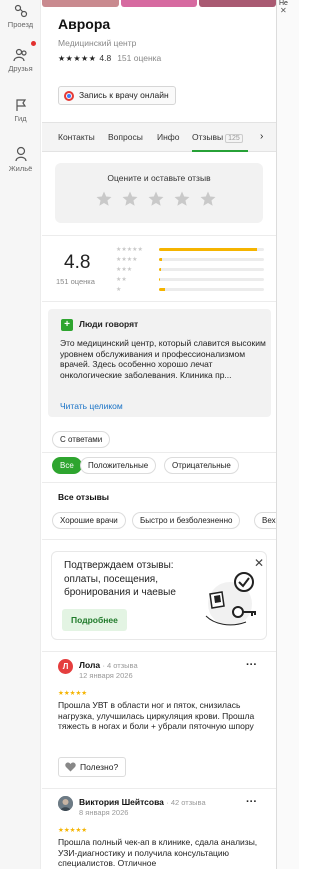 The image size is (320, 869). I want to click on filter-with-answers: С ответами, so click(81, 439).